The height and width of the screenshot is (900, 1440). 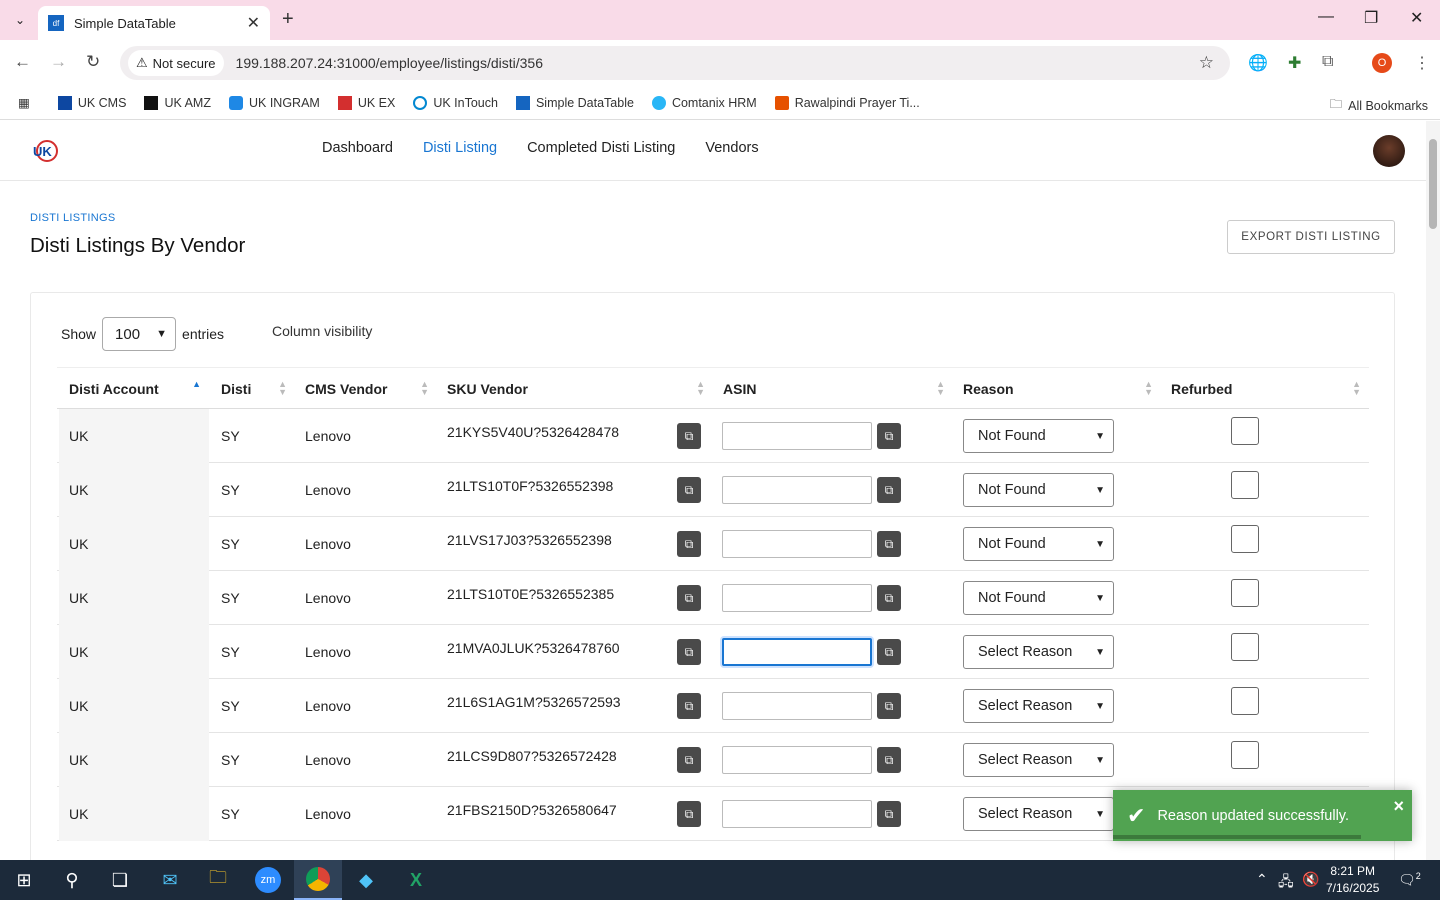 I want to click on th-cms-vendor: CMS Vendor ▲ ▼, so click(x=364, y=389).